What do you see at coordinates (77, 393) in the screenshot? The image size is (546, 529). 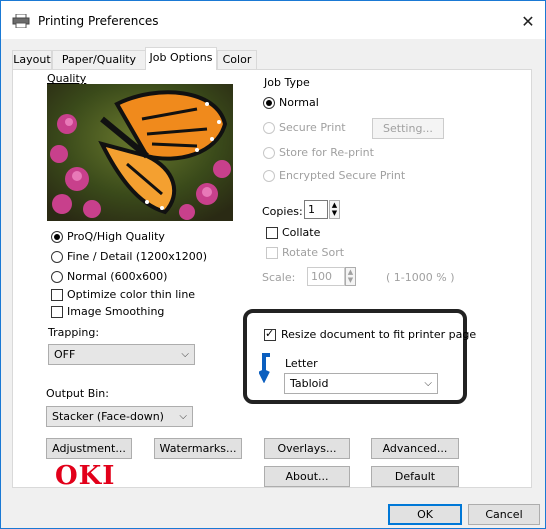 I see `output-bin-label: Output Bin:` at bounding box center [77, 393].